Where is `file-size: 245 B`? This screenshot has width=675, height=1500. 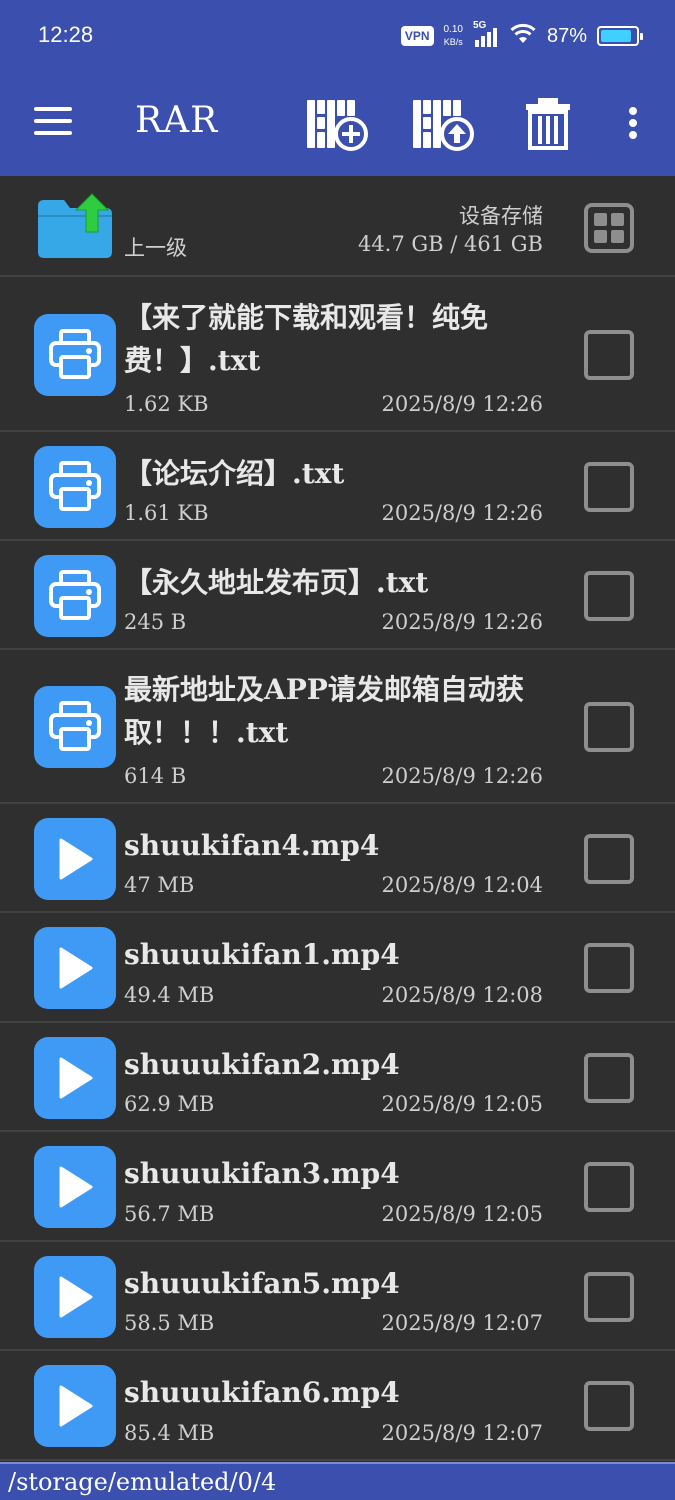 file-size: 245 B is located at coordinates (155, 622).